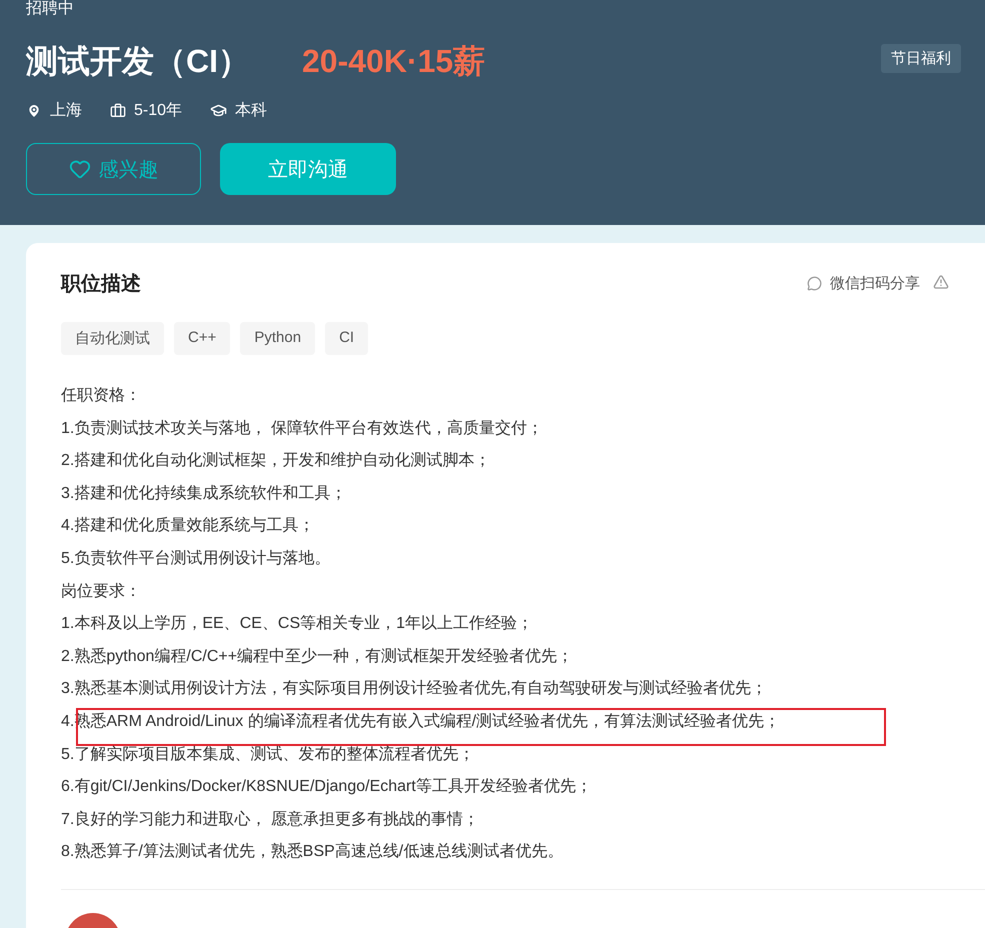 The height and width of the screenshot is (928, 985). Describe the element at coordinates (196, 558) in the screenshot. I see `description-line: 5.负责软件平台测试用例设计与落地。` at that location.